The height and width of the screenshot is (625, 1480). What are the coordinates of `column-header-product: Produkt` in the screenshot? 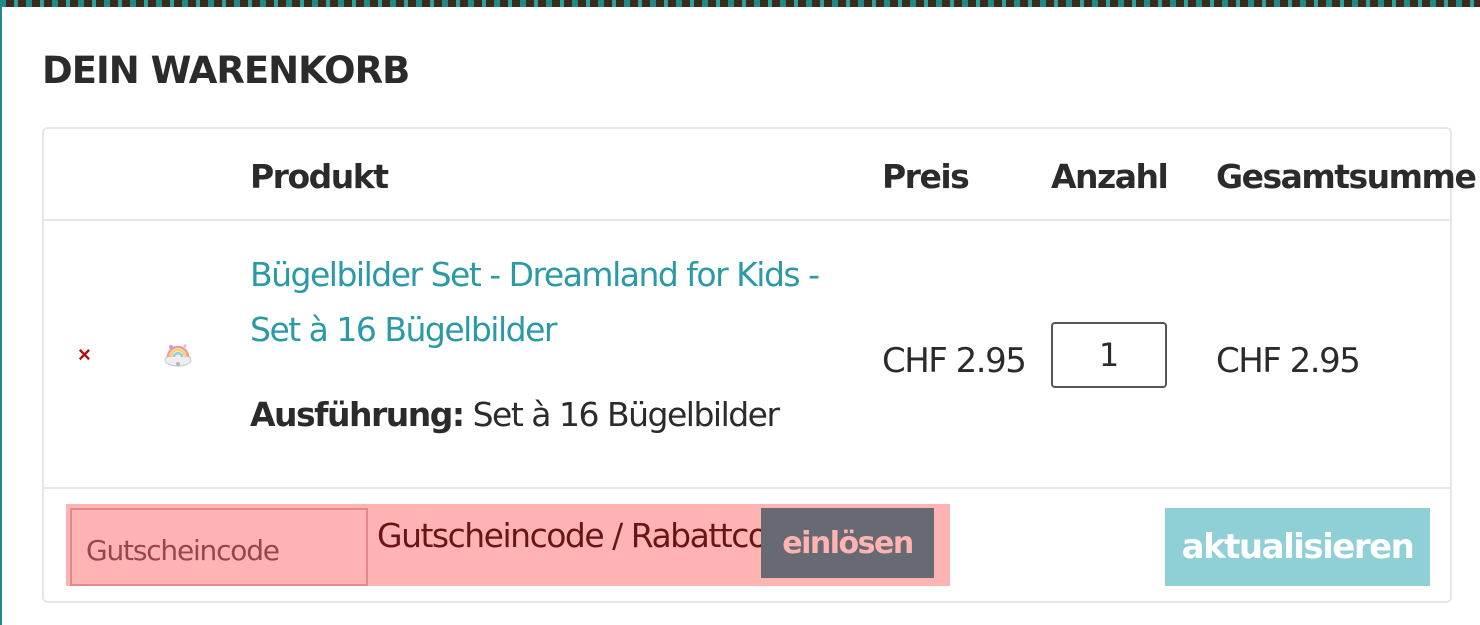 It's located at (319, 176).